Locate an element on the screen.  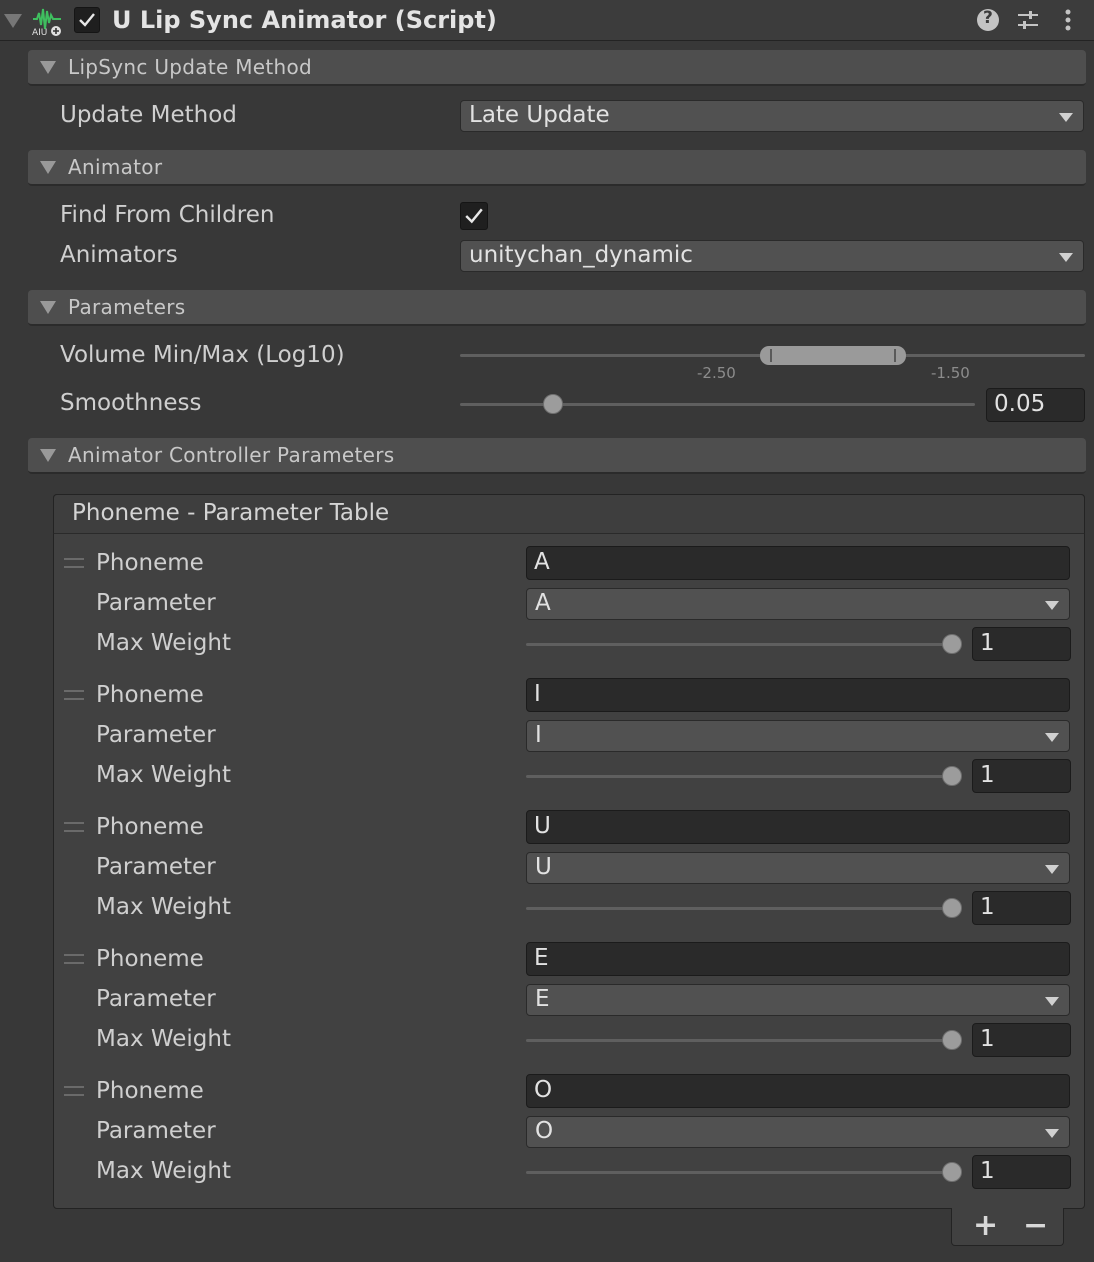
svg-text: AIU is located at coordinates (39, 32).